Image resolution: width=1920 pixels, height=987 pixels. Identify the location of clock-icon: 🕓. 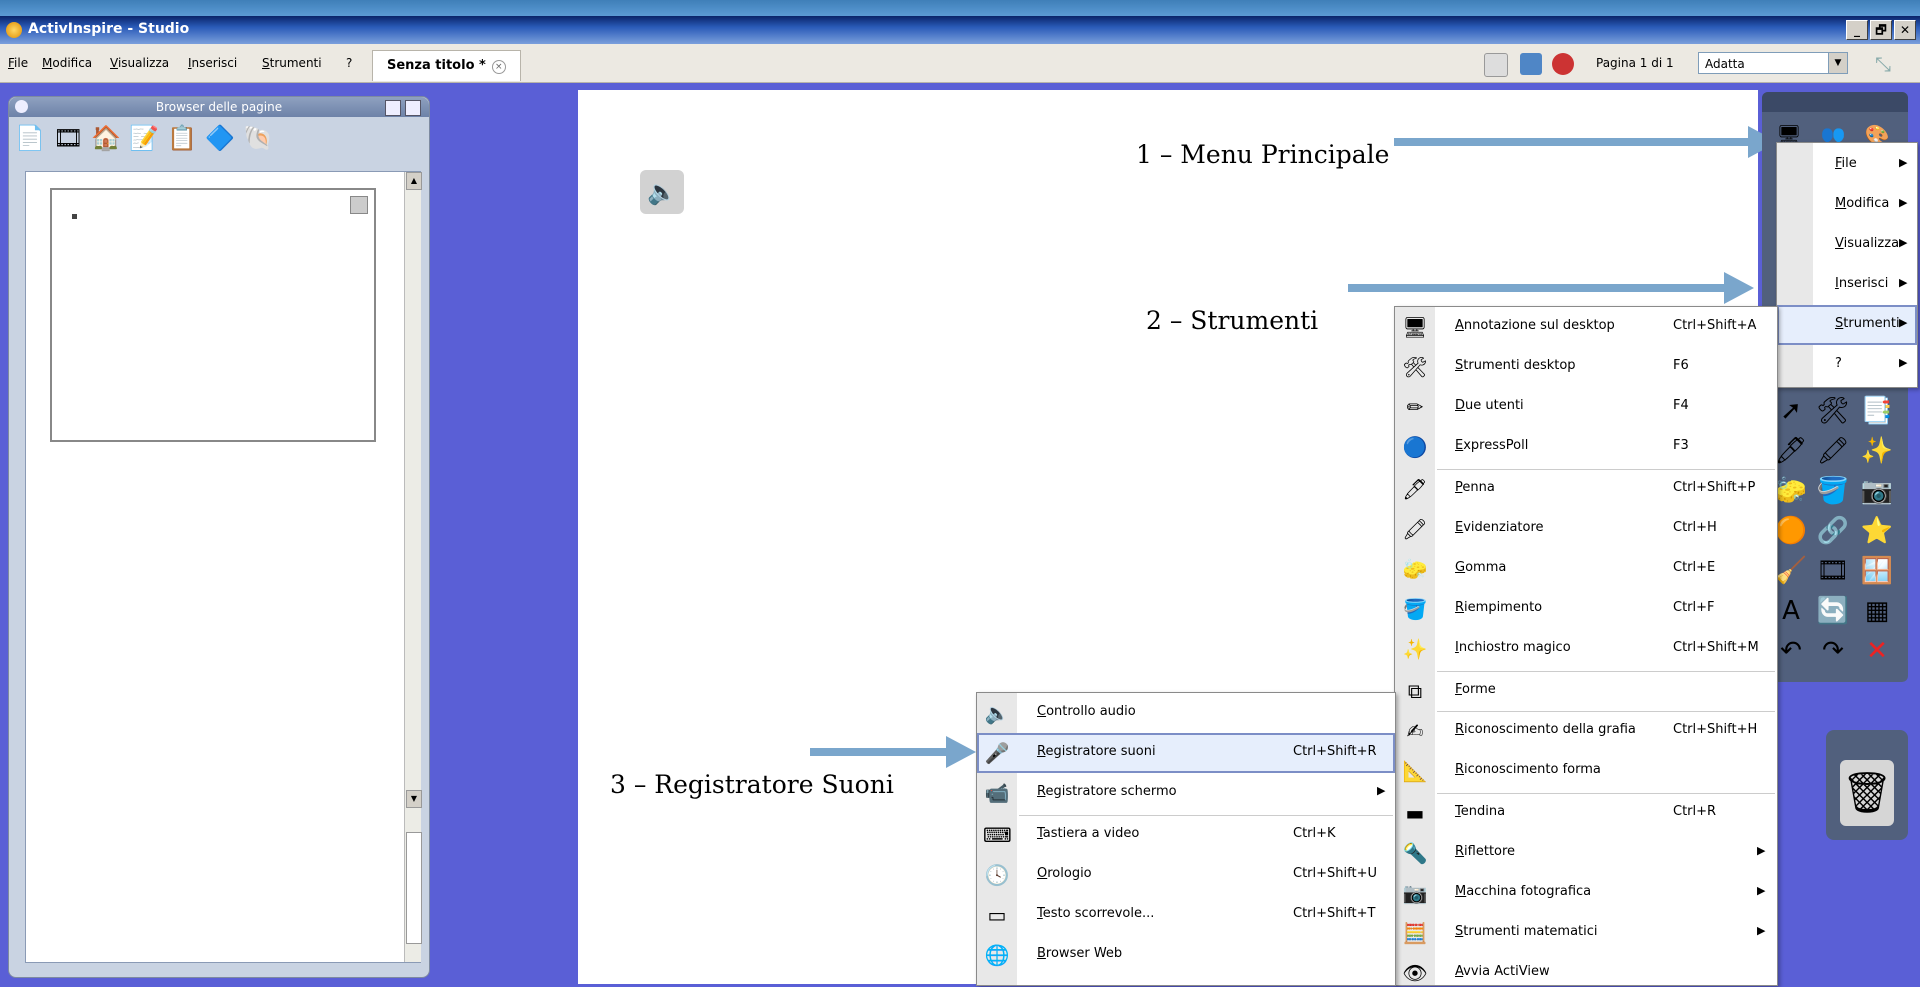
(997, 875).